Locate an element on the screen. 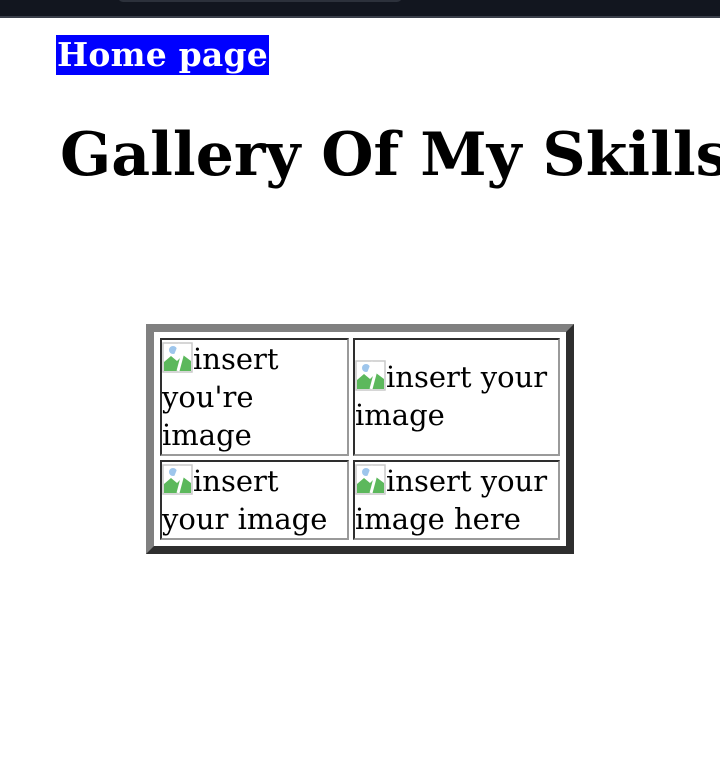  image-alt-text: image here is located at coordinates (438, 519).